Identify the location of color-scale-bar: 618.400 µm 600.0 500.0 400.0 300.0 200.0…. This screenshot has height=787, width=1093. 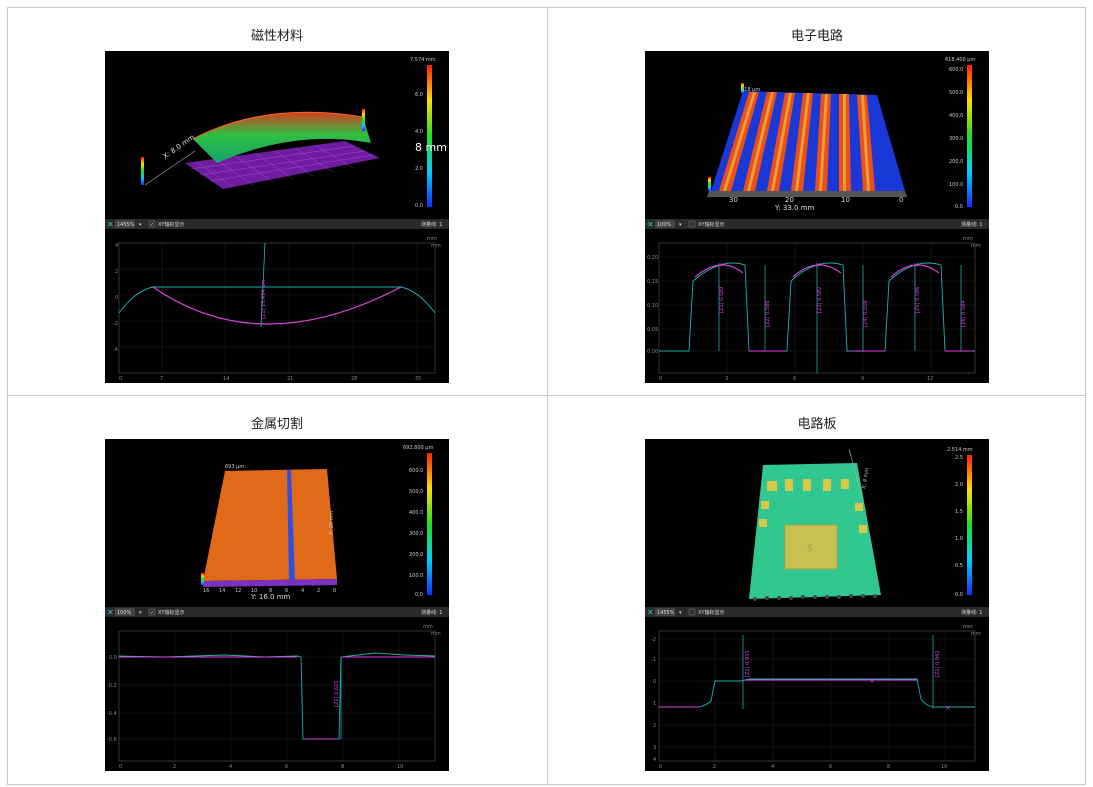
(960, 133).